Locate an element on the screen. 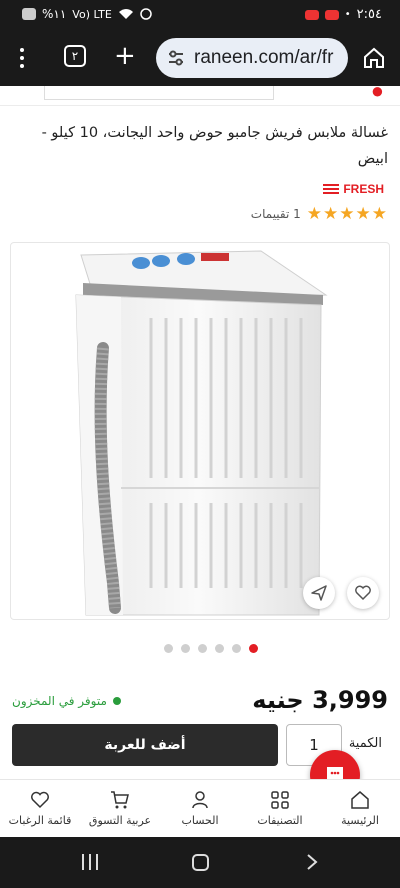  rating-count: 1 تقييمات is located at coordinates (275, 214).